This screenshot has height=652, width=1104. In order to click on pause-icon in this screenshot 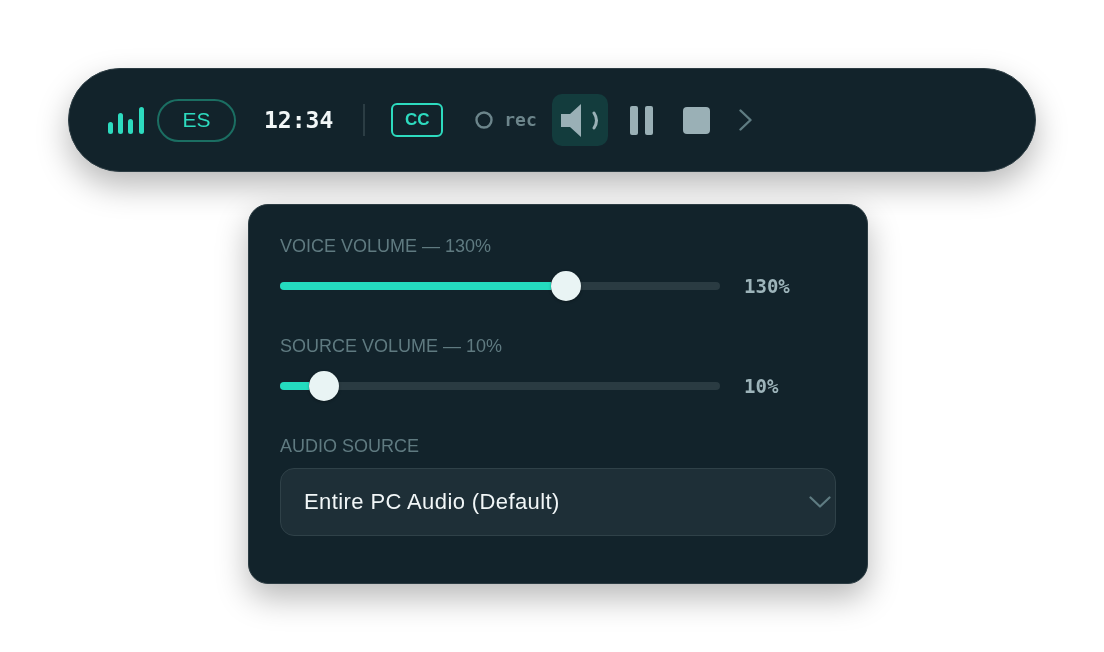, I will do `click(641, 120)`.